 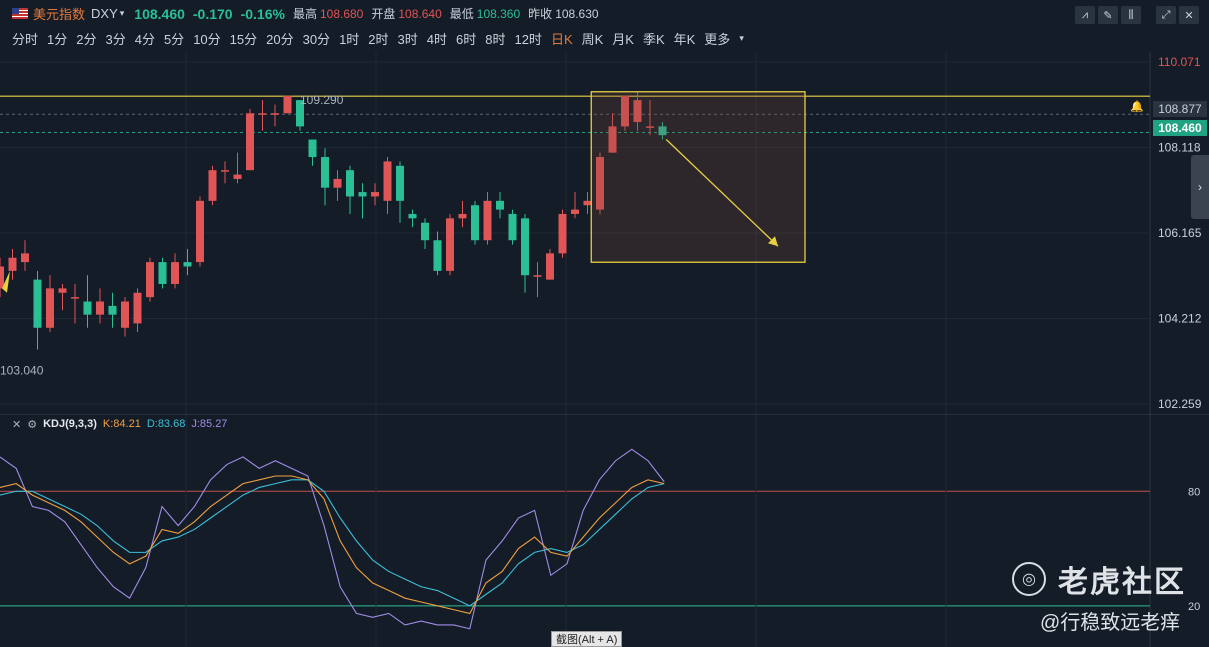 I want to click on period-tab: 4时, so click(x=437, y=38).